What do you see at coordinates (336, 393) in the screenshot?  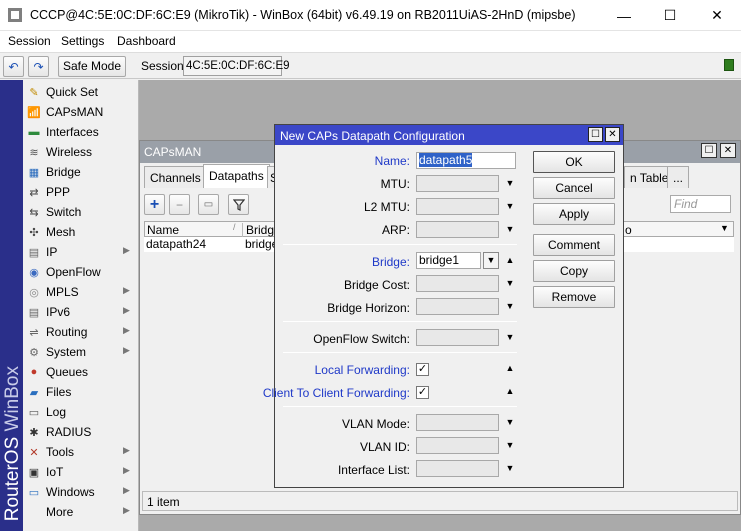 I see `client-to-client-label: Client To Client Forwarding:` at bounding box center [336, 393].